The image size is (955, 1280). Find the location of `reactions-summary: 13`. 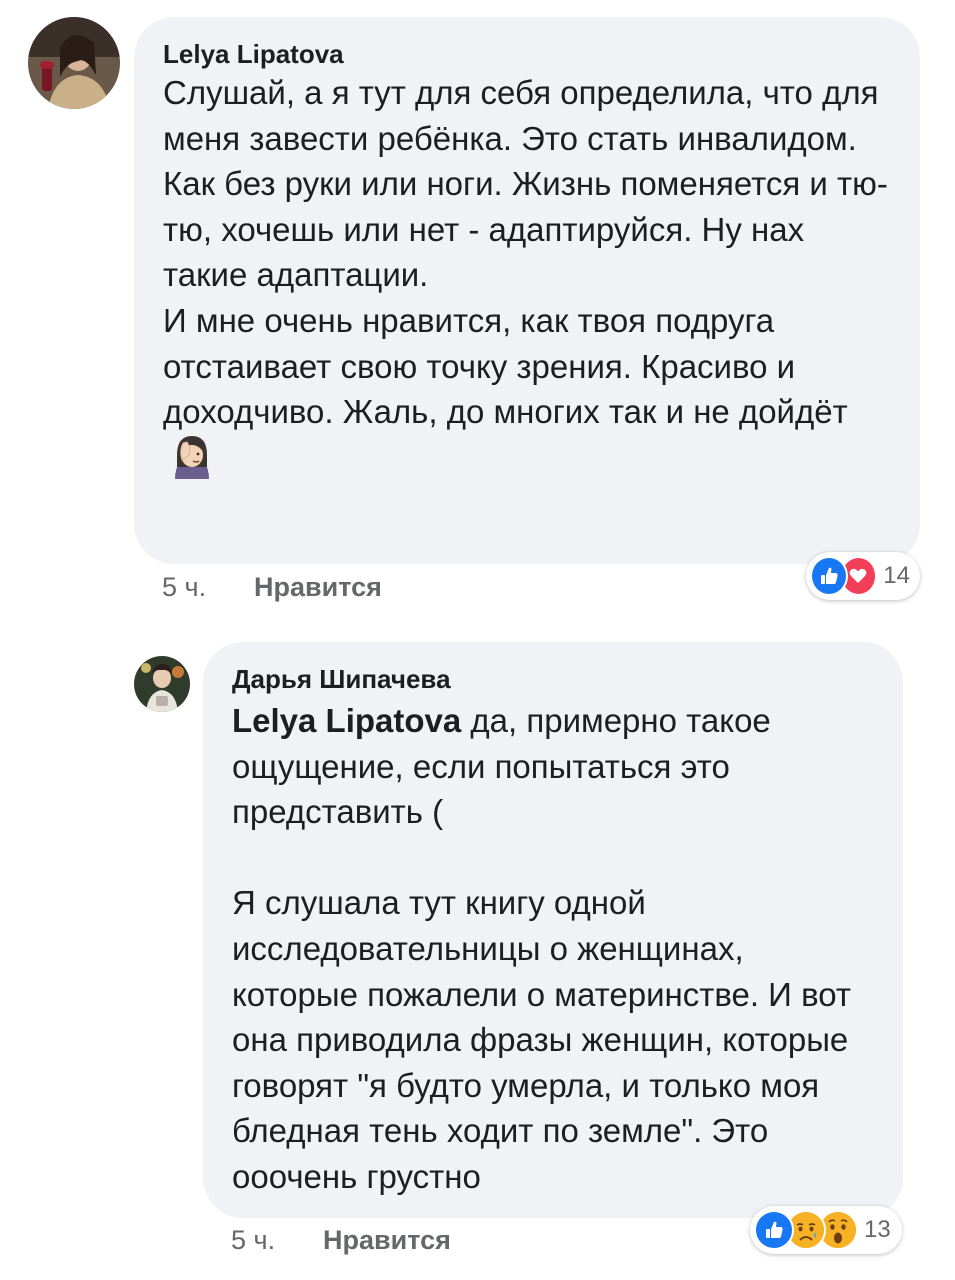

reactions-summary: 13 is located at coordinates (826, 1230).